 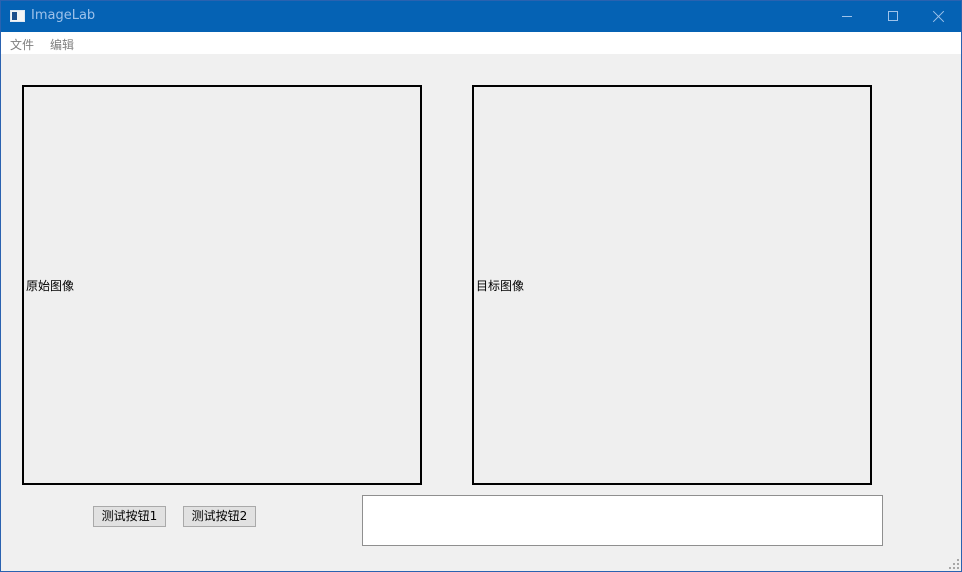 I want to click on test-button-2: 测试按钮2, so click(x=219, y=516).